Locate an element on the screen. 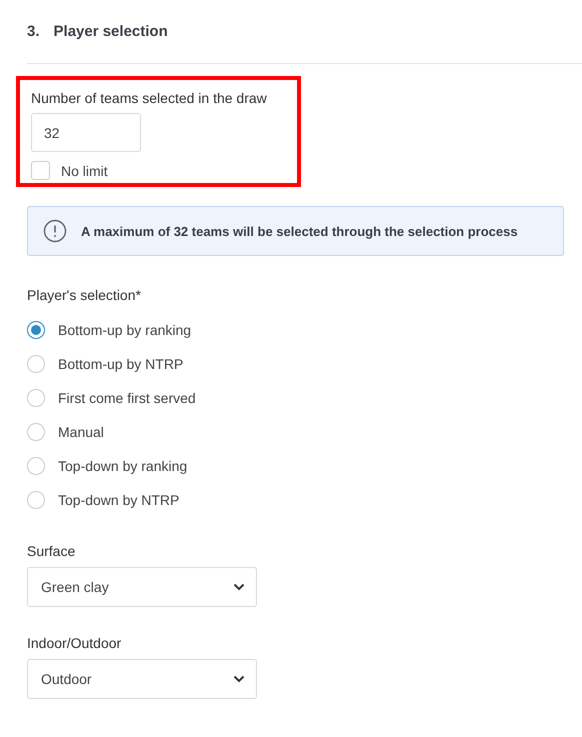 The width and height of the screenshot is (582, 737). exclamation-icon is located at coordinates (55, 231).